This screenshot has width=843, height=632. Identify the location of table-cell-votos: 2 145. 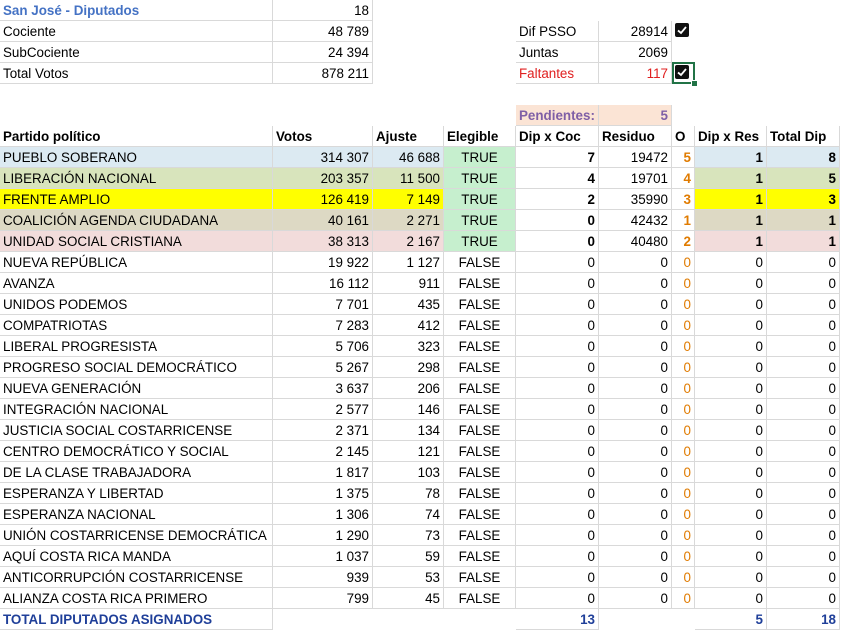
(323, 451).